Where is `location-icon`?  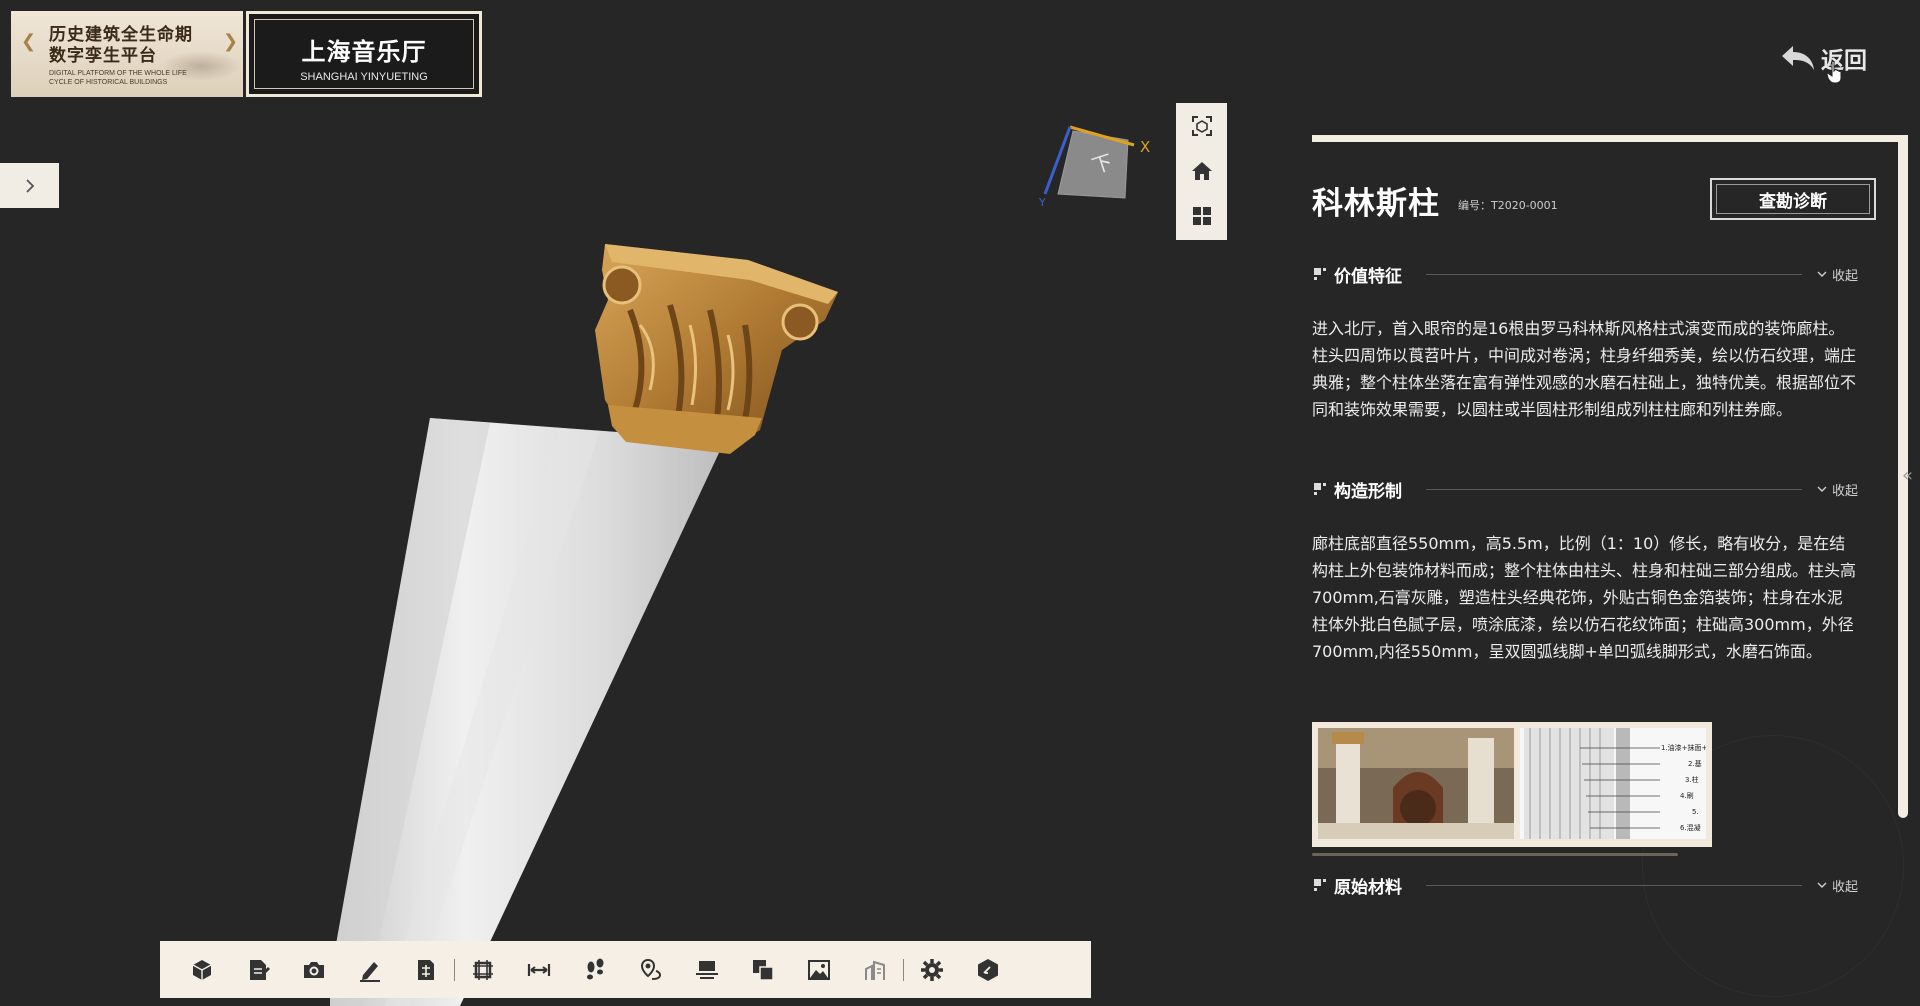 location-icon is located at coordinates (651, 969).